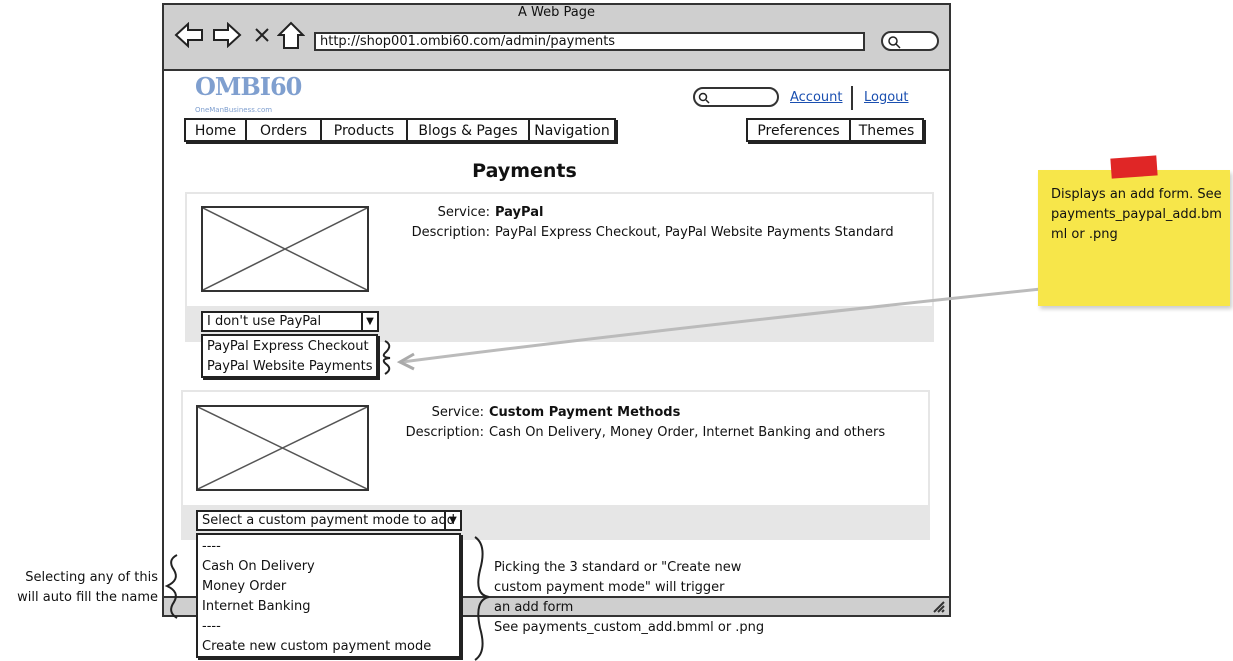 The image size is (1233, 661). What do you see at coordinates (1134, 167) in the screenshot?
I see `sticky-tape` at bounding box center [1134, 167].